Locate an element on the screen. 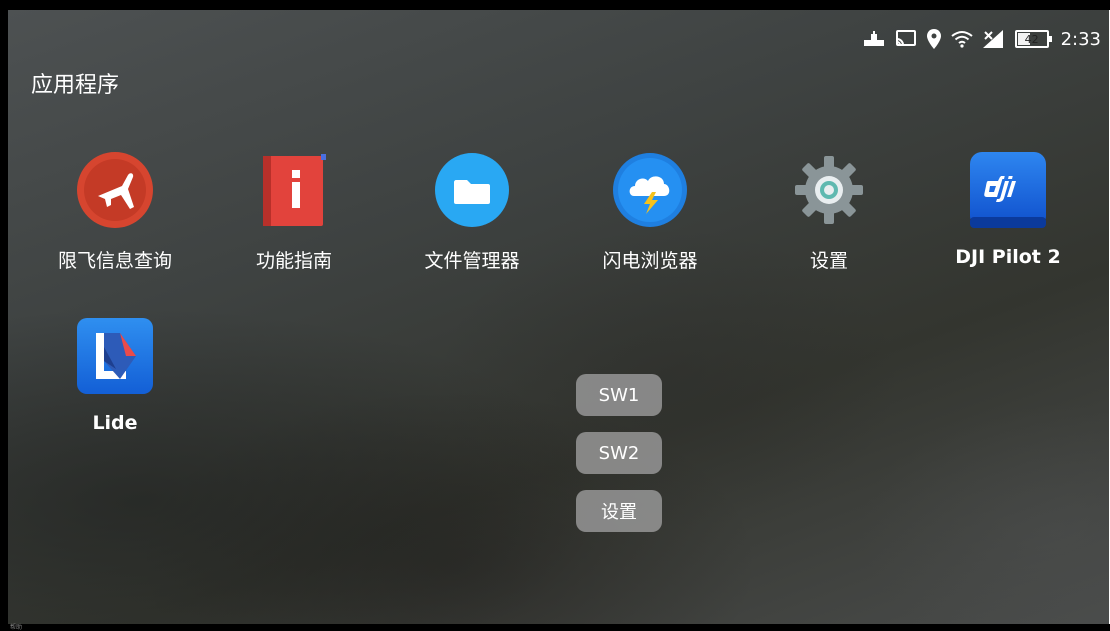 The width and height of the screenshot is (1110, 631). app-flash-browser: 闪电浏览器 is located at coordinates (650, 211).